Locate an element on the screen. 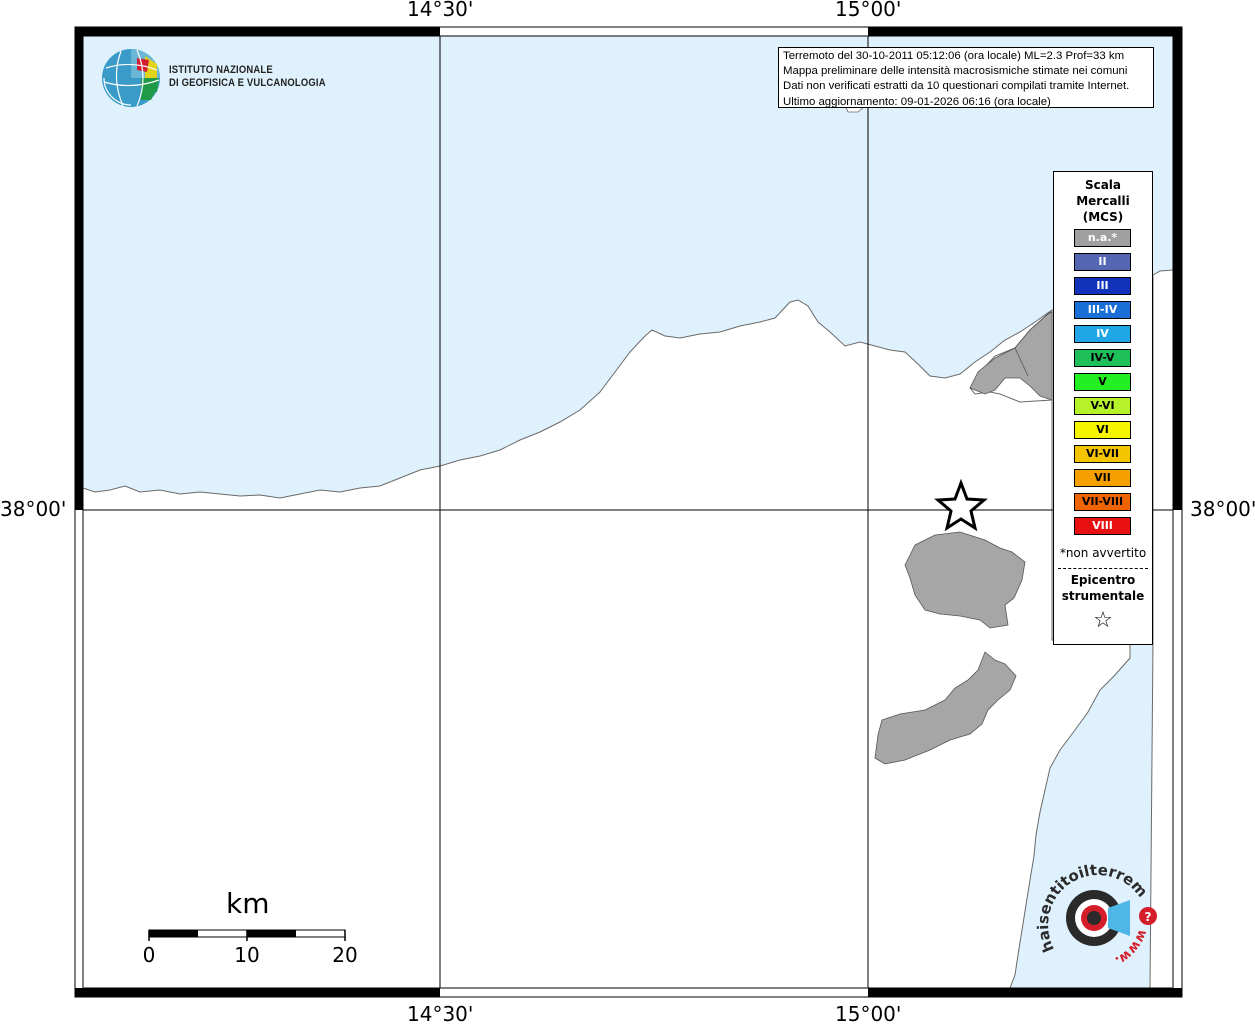  legend-star-icon: ☆ is located at coordinates (1103, 620).